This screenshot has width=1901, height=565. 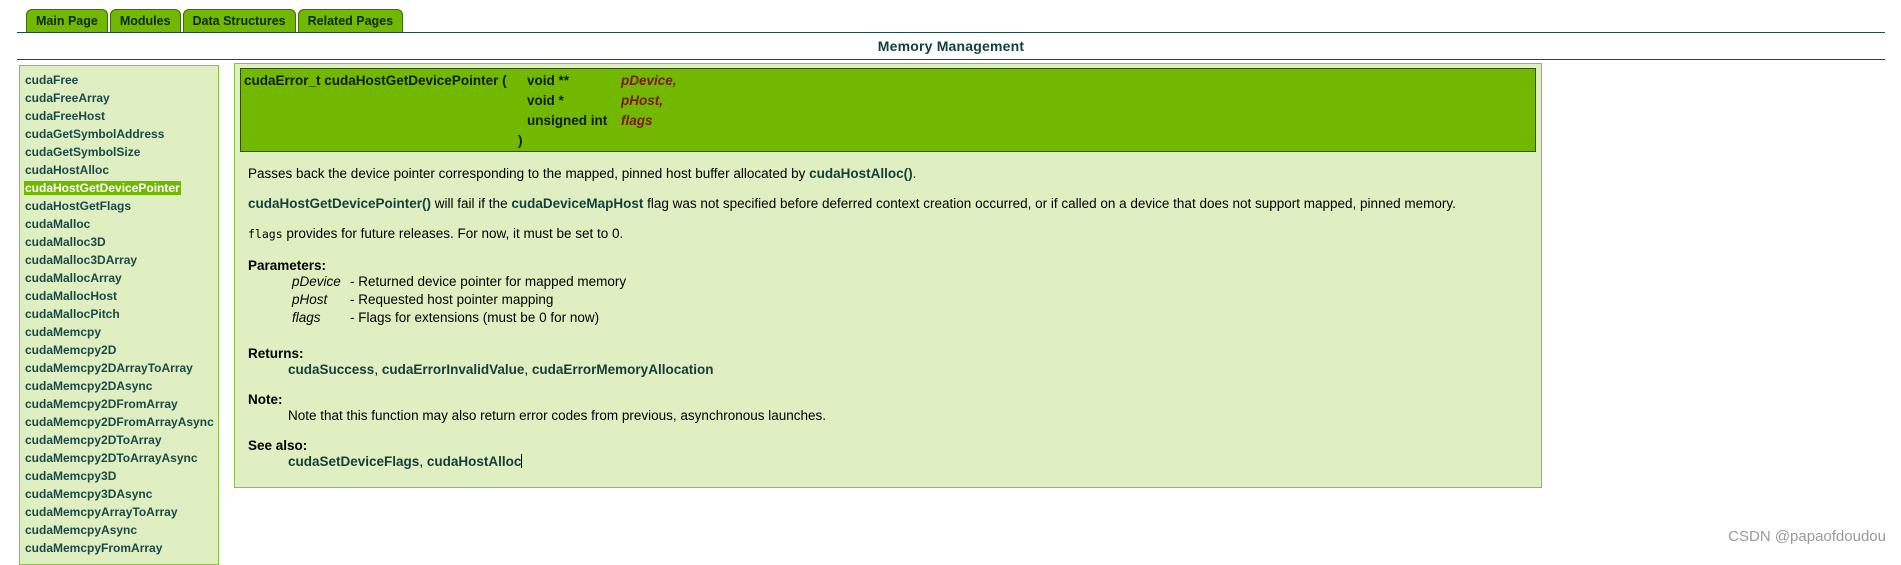 I want to click on sidebar-item-cudahostgetflags: cudaHostGetFlags, so click(x=121, y=206).